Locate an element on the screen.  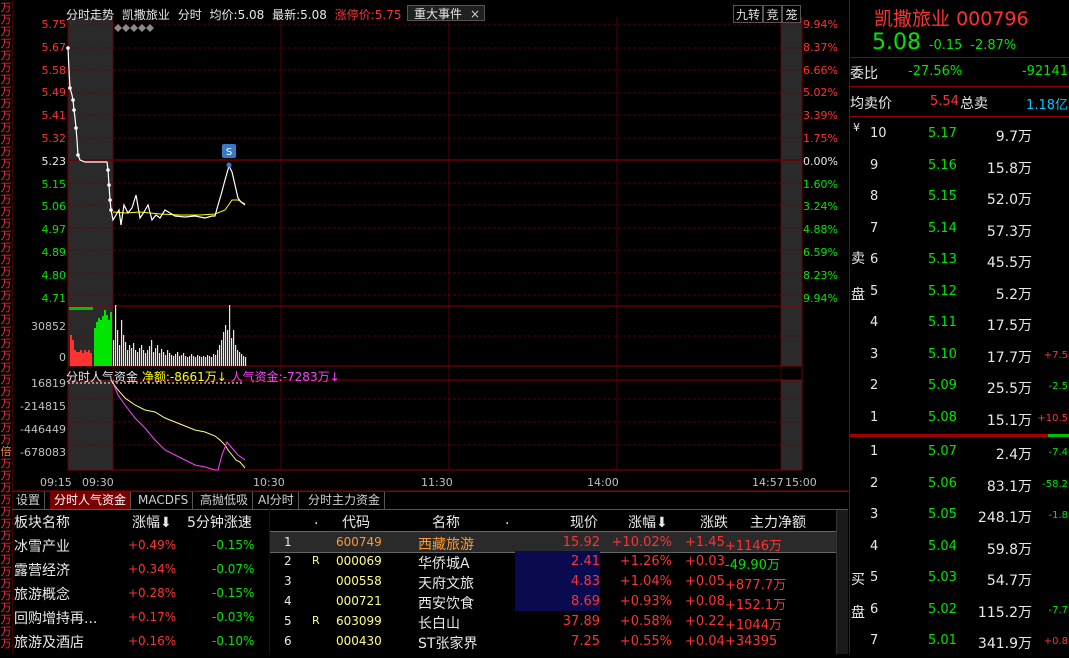
closing-band is located at coordinates (791, 162).